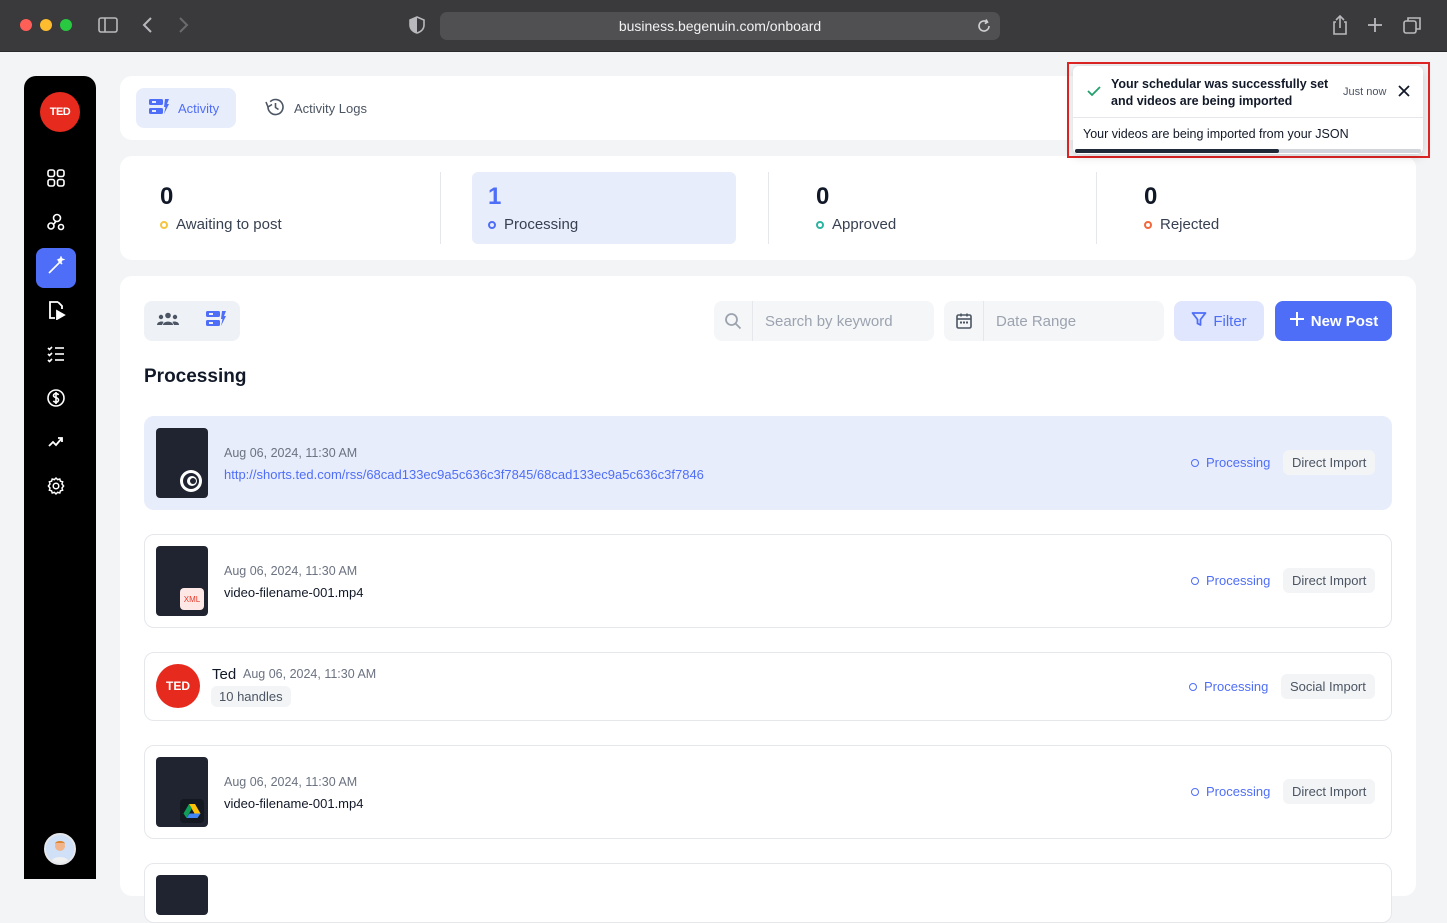 The width and height of the screenshot is (1447, 923). Describe the element at coordinates (492, 224) in the screenshot. I see `blue-status-dot-icon` at that location.